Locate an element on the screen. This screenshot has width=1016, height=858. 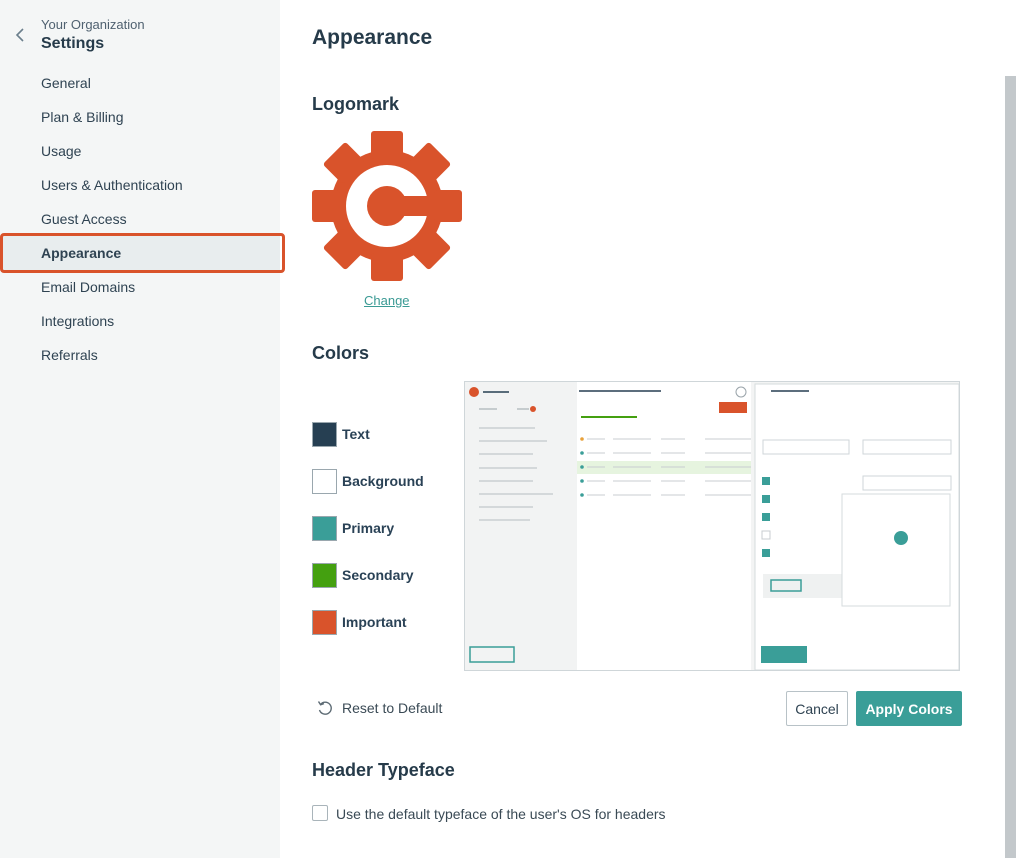
swatch-row-important: Important is located at coordinates (359, 622).